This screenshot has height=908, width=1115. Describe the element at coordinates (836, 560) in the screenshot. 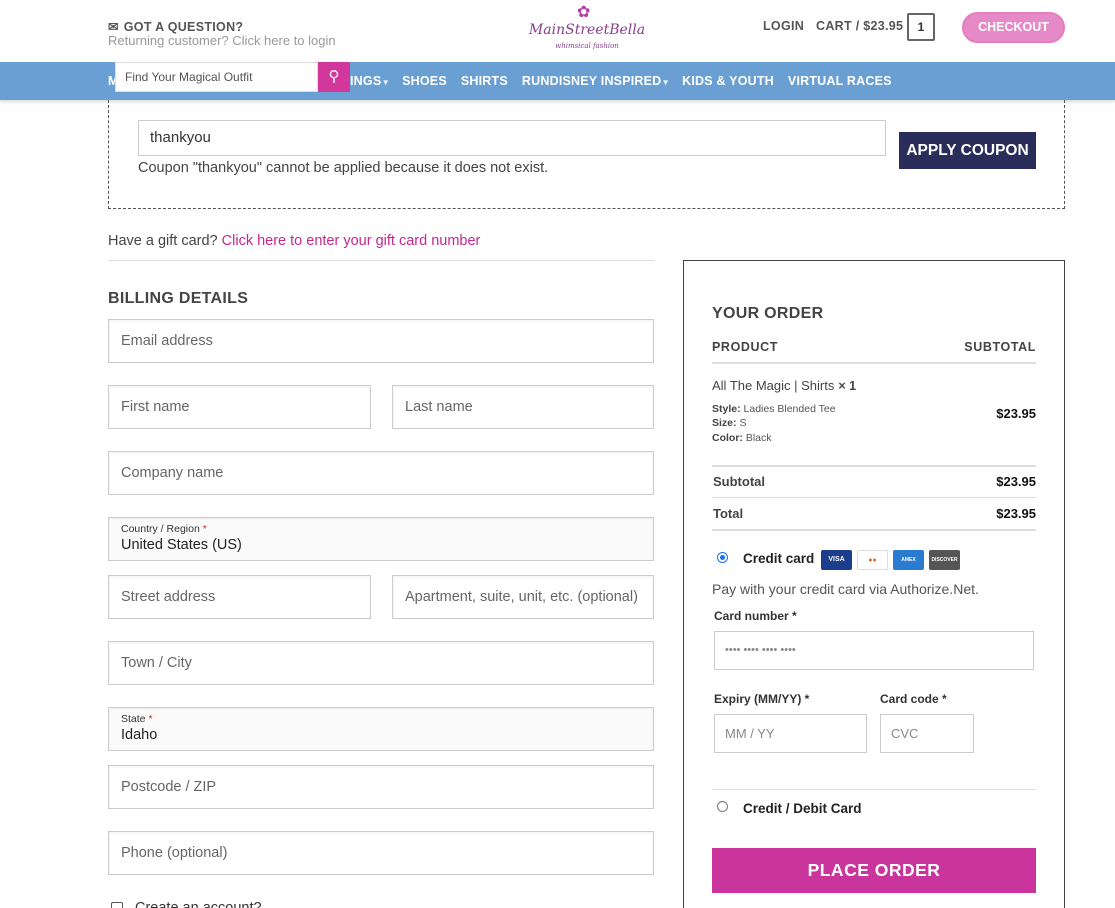

I see `visa-icon: VISA` at that location.